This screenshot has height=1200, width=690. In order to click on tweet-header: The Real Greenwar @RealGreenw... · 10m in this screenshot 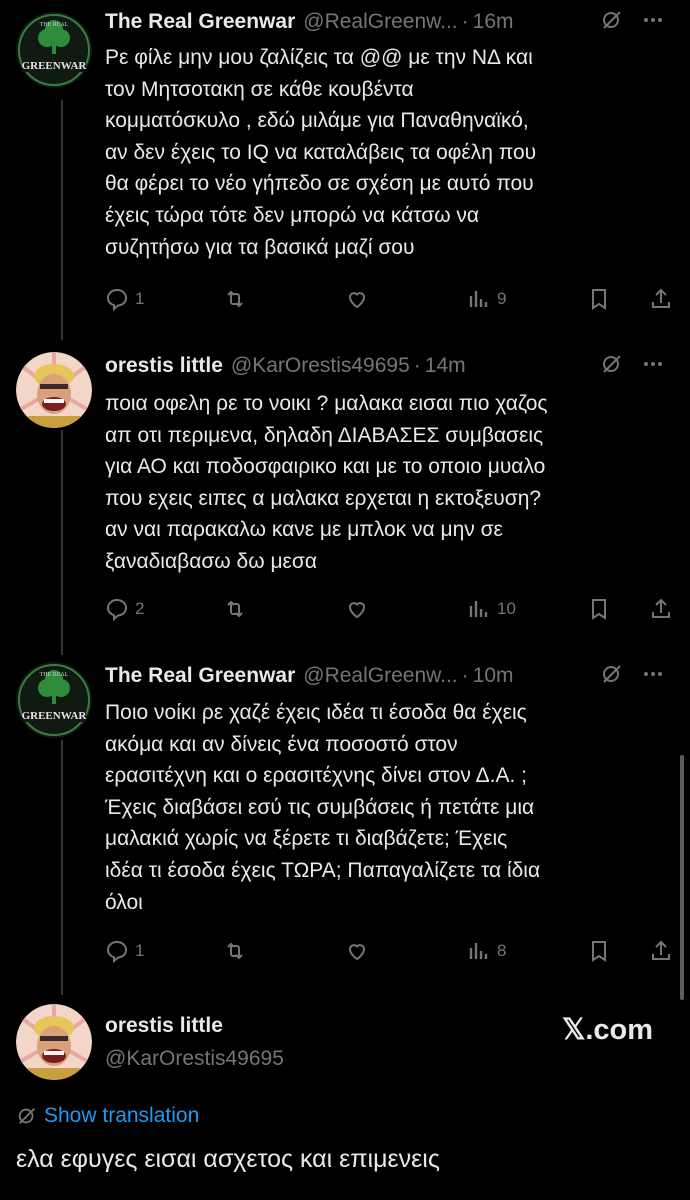, I will do `click(392, 676)`.